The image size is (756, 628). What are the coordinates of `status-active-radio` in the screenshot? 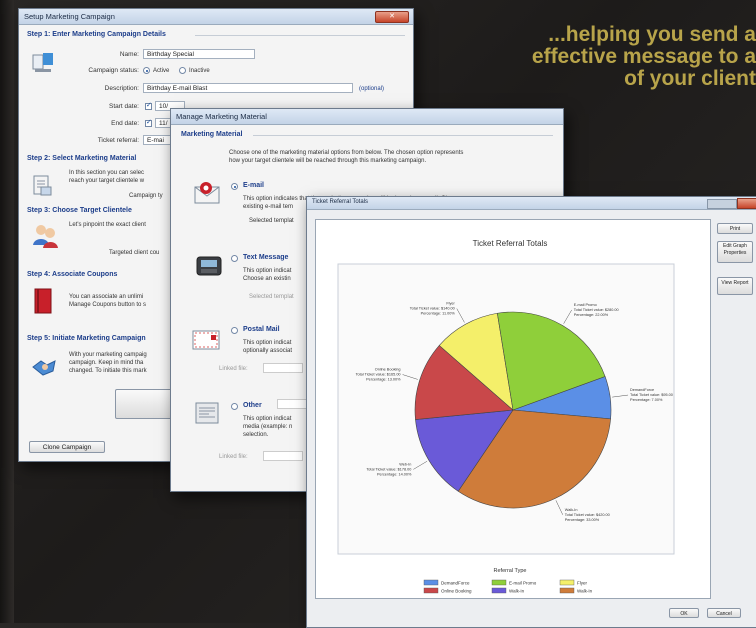 It's located at (146, 70).